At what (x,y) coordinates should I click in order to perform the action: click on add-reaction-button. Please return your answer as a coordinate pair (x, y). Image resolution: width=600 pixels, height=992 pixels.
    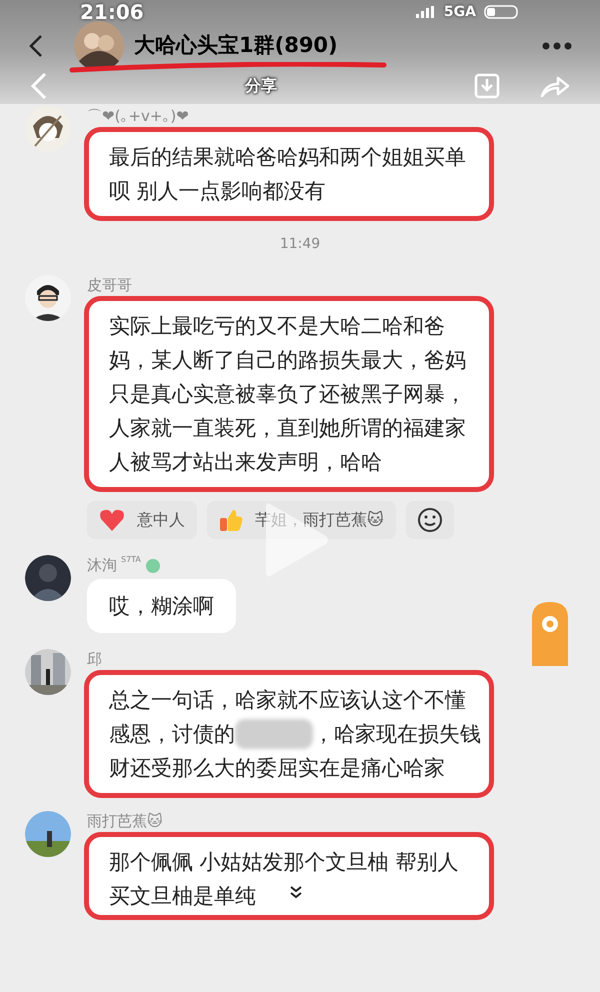
    Looking at the image, I should click on (430, 520).